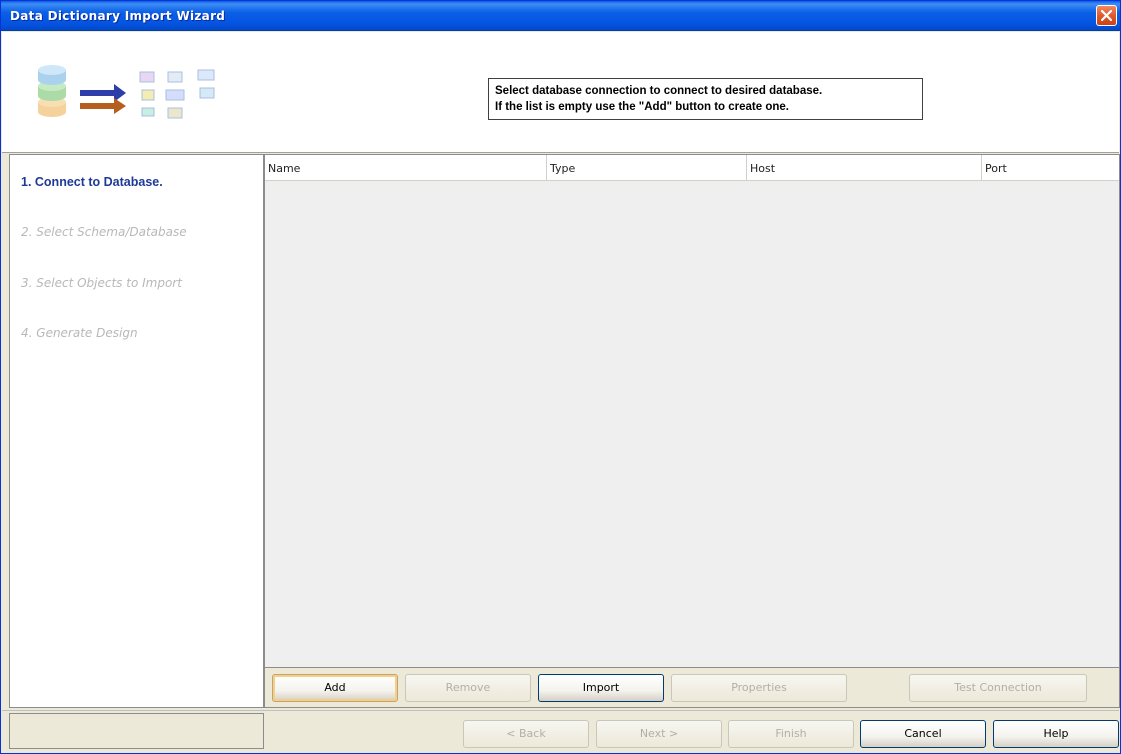 This screenshot has width=1121, height=754. Describe the element at coordinates (136, 731) in the screenshot. I see `footer-left-panel` at that location.